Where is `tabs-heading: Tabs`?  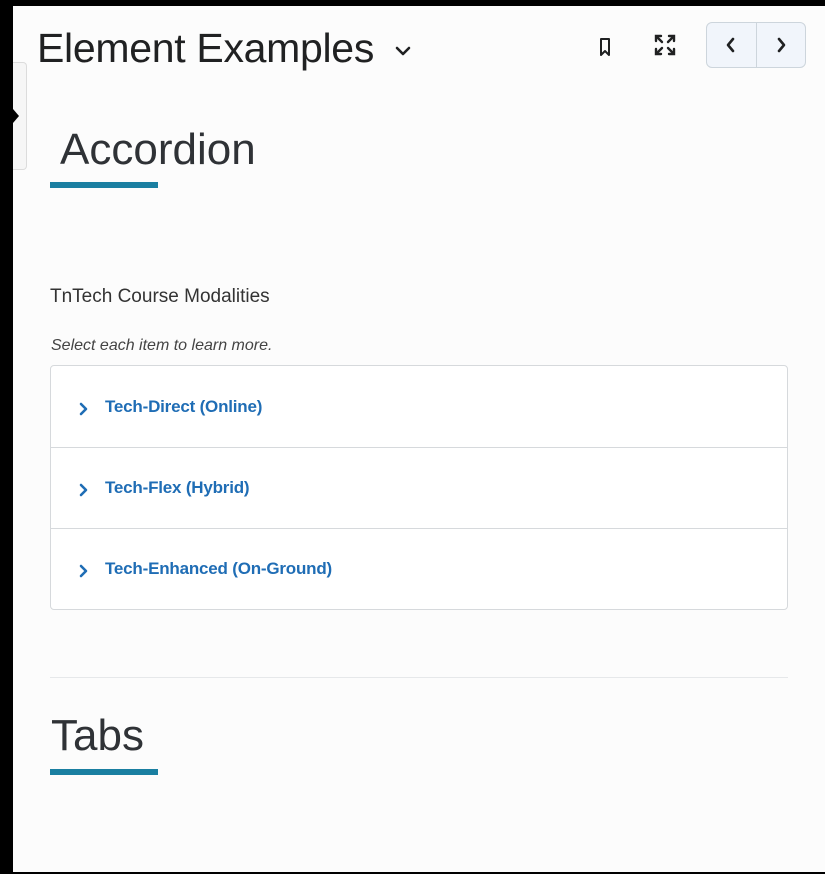 tabs-heading: Tabs is located at coordinates (97, 735).